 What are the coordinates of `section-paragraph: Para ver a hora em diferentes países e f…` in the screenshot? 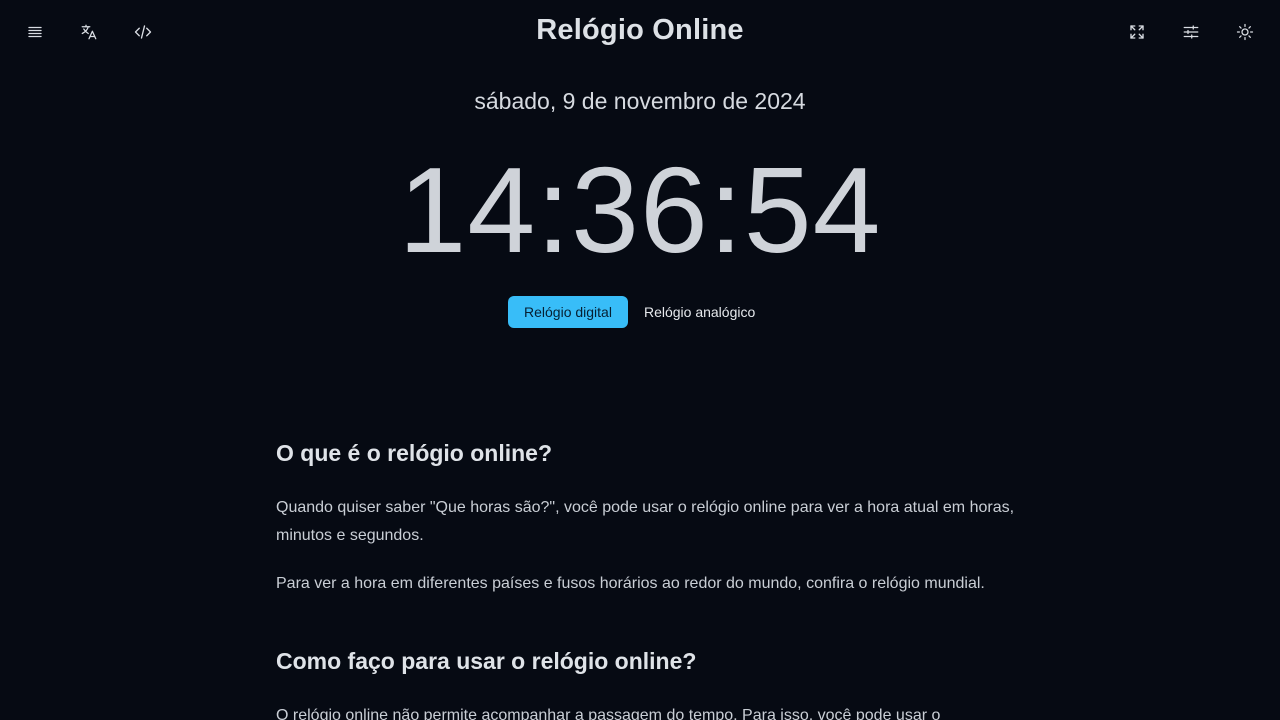 It's located at (630, 583).